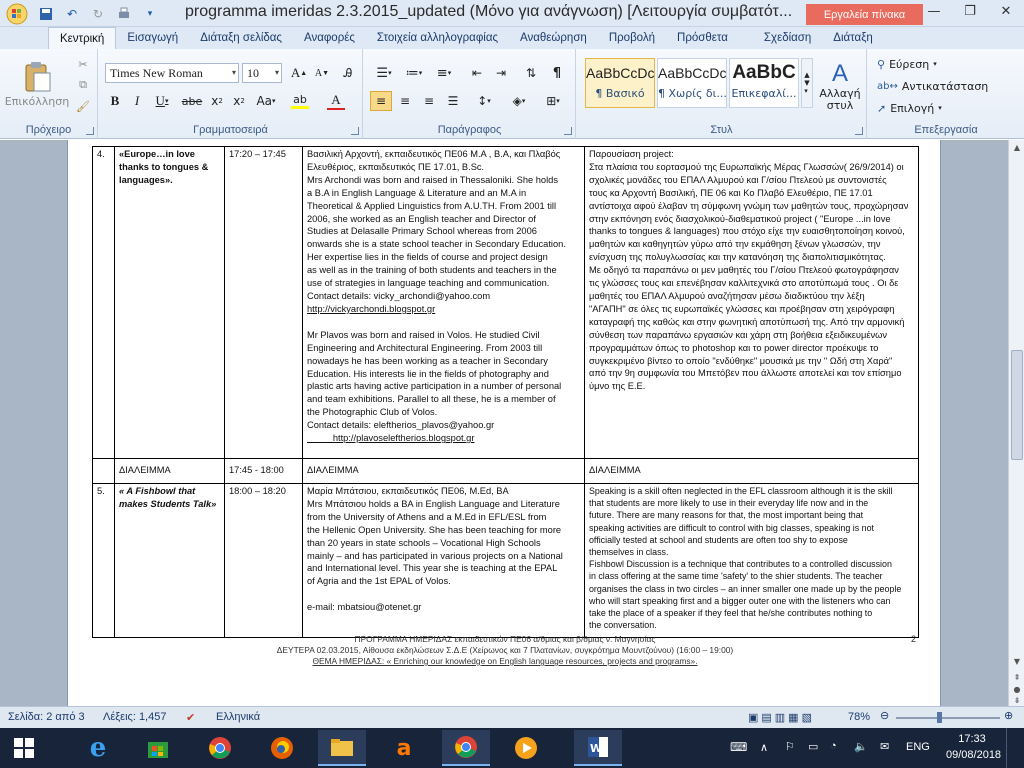  I want to click on italic-button: I, so click(137, 101).